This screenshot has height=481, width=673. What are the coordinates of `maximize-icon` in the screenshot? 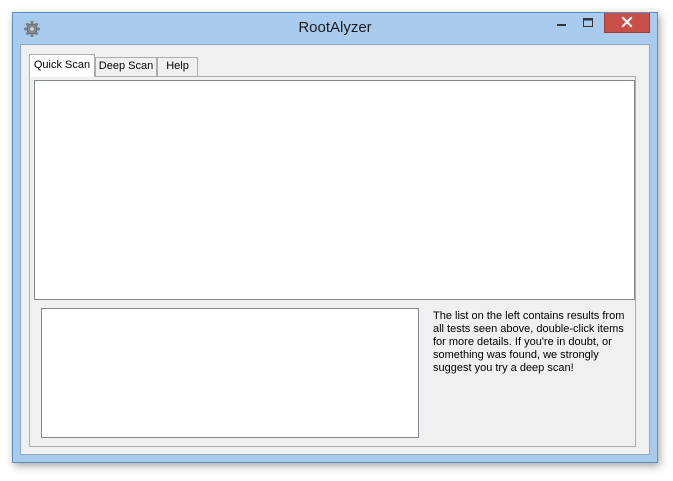 It's located at (588, 22).